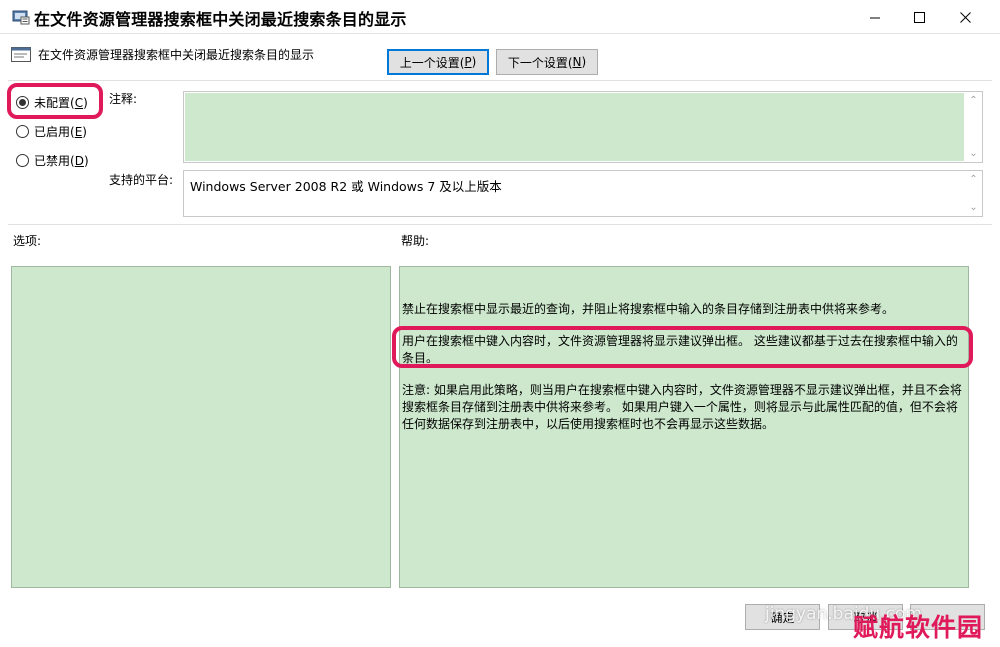  What do you see at coordinates (577, 62) in the screenshot?
I see `next-setting-accesskey: N` at bounding box center [577, 62].